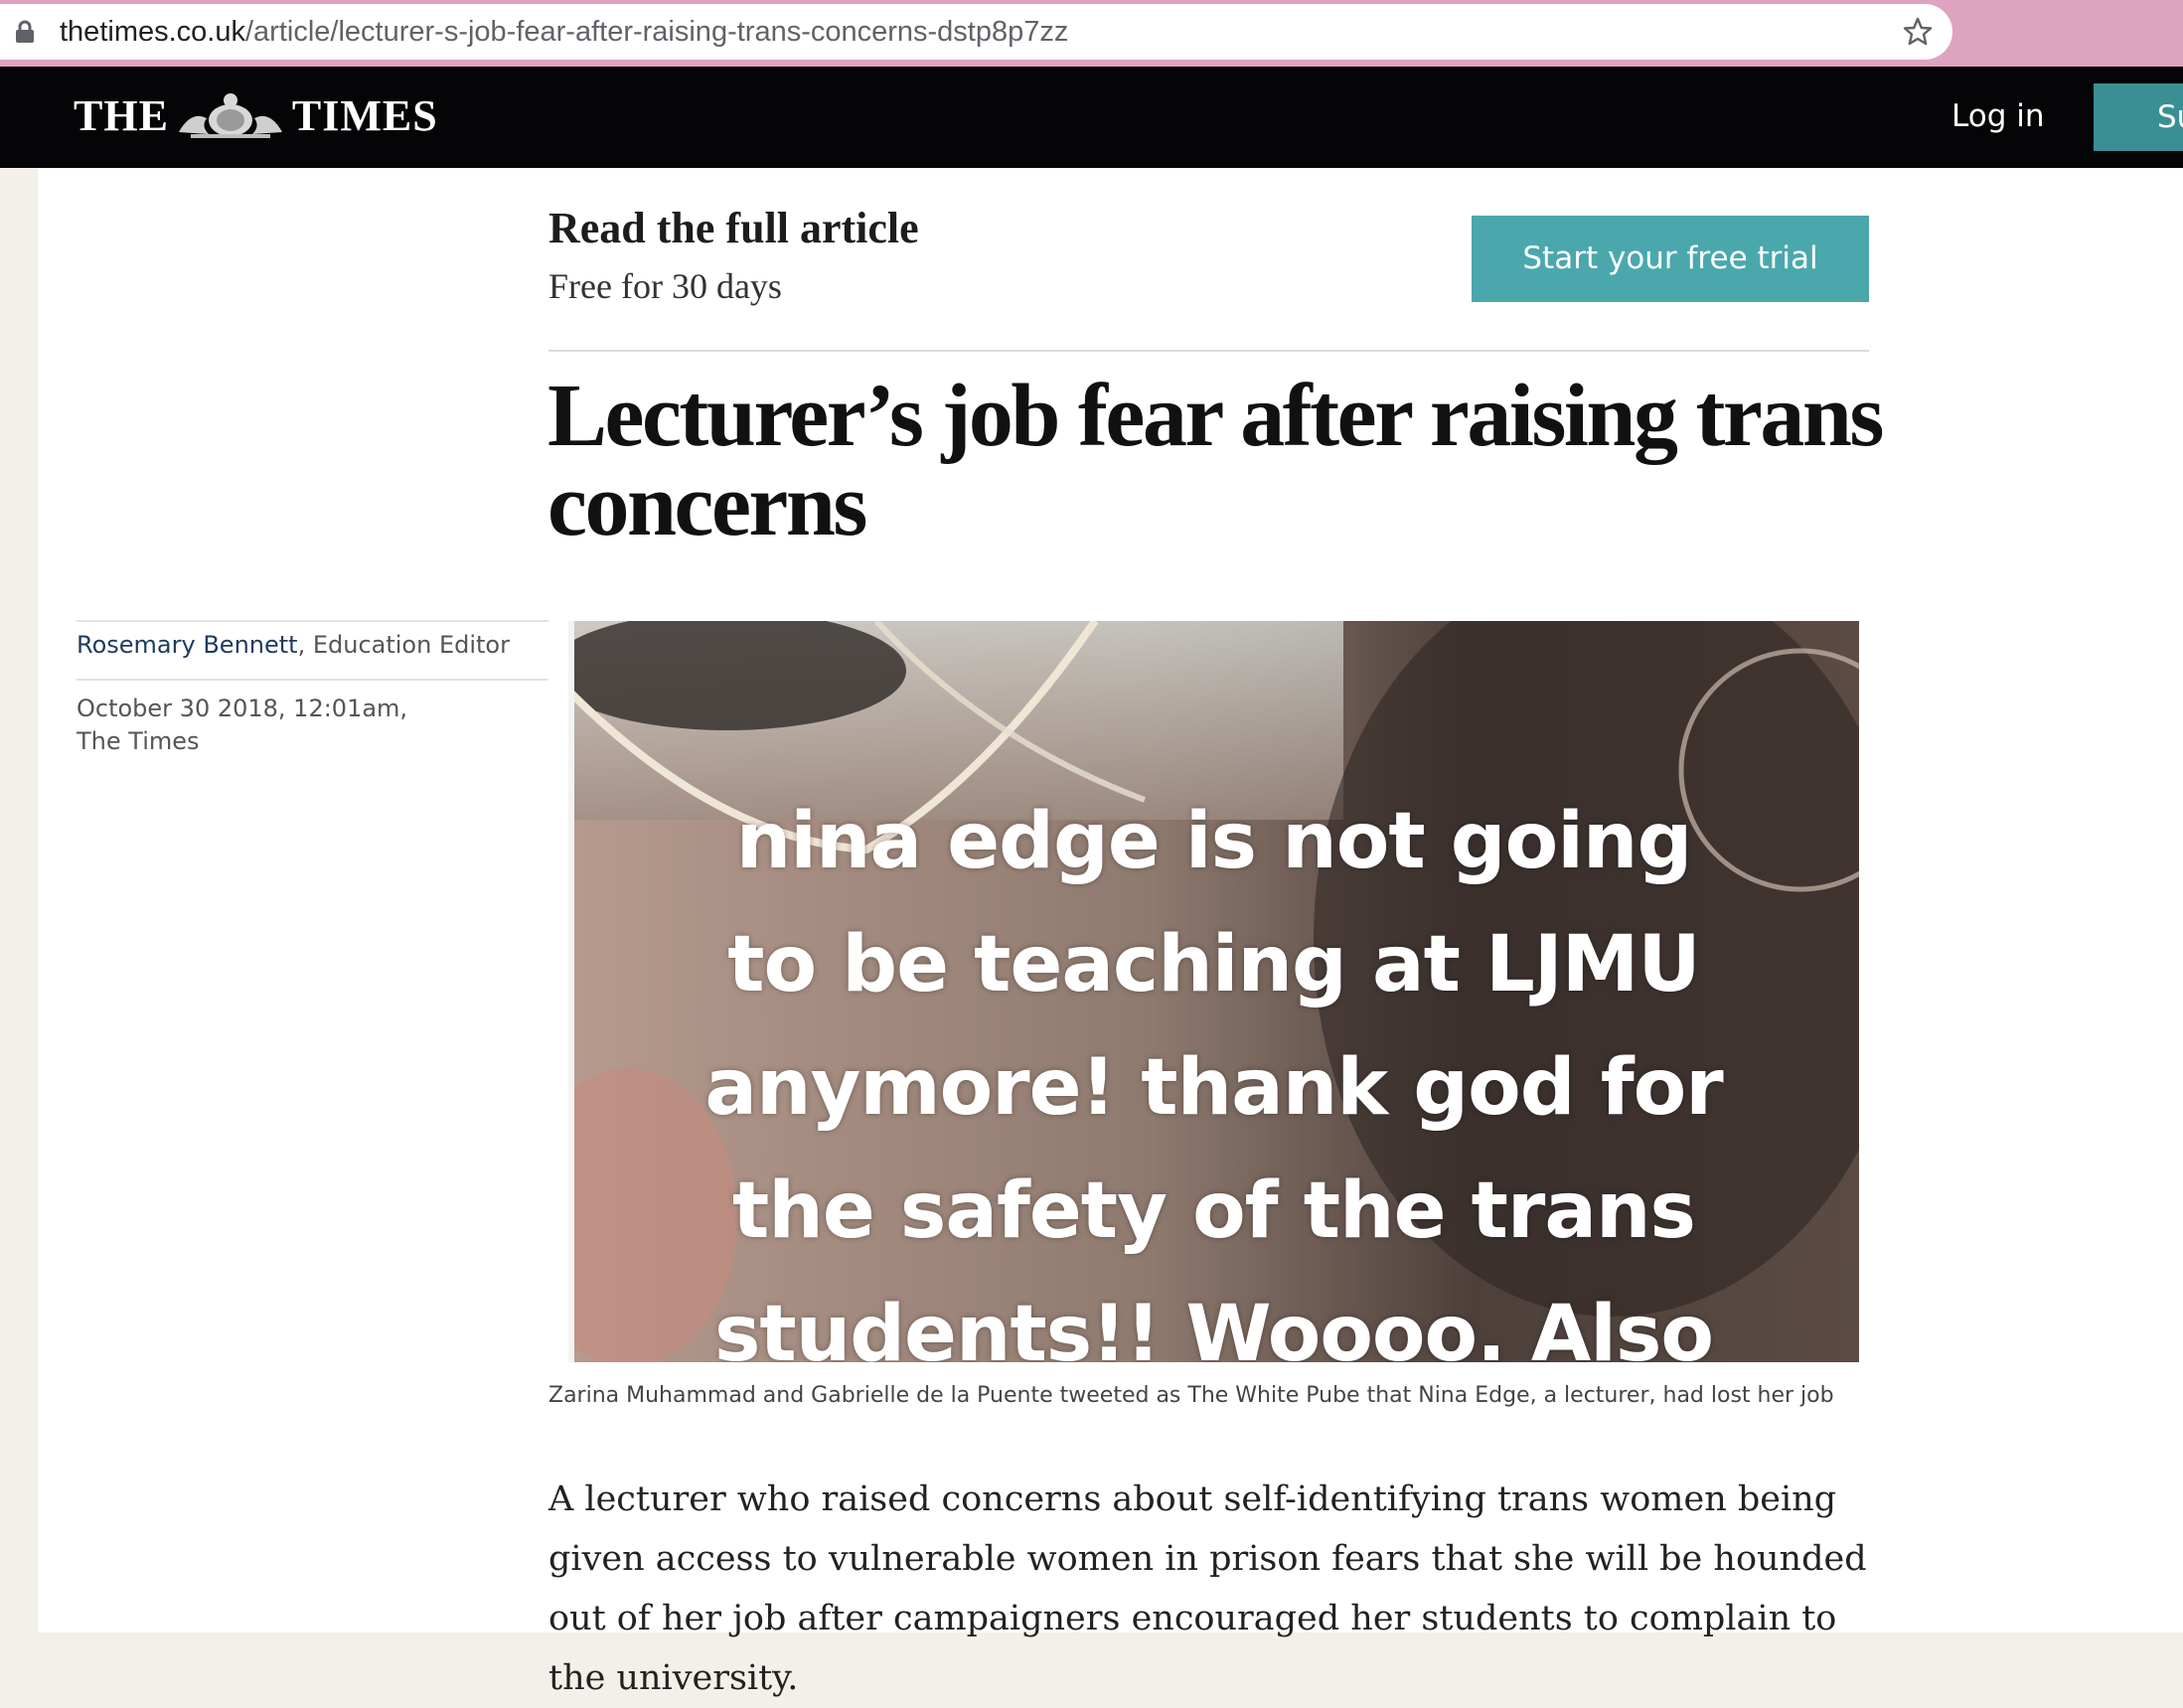  I want to click on byline-divider-top, so click(313, 621).